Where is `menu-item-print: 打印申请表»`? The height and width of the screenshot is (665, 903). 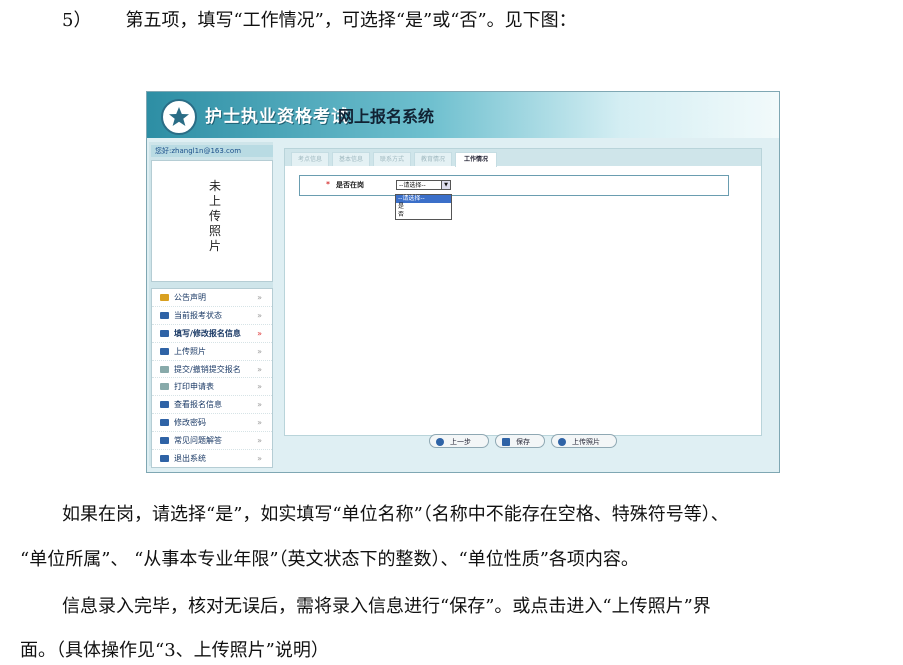
menu-item-print: 打印申请表» is located at coordinates (212, 387).